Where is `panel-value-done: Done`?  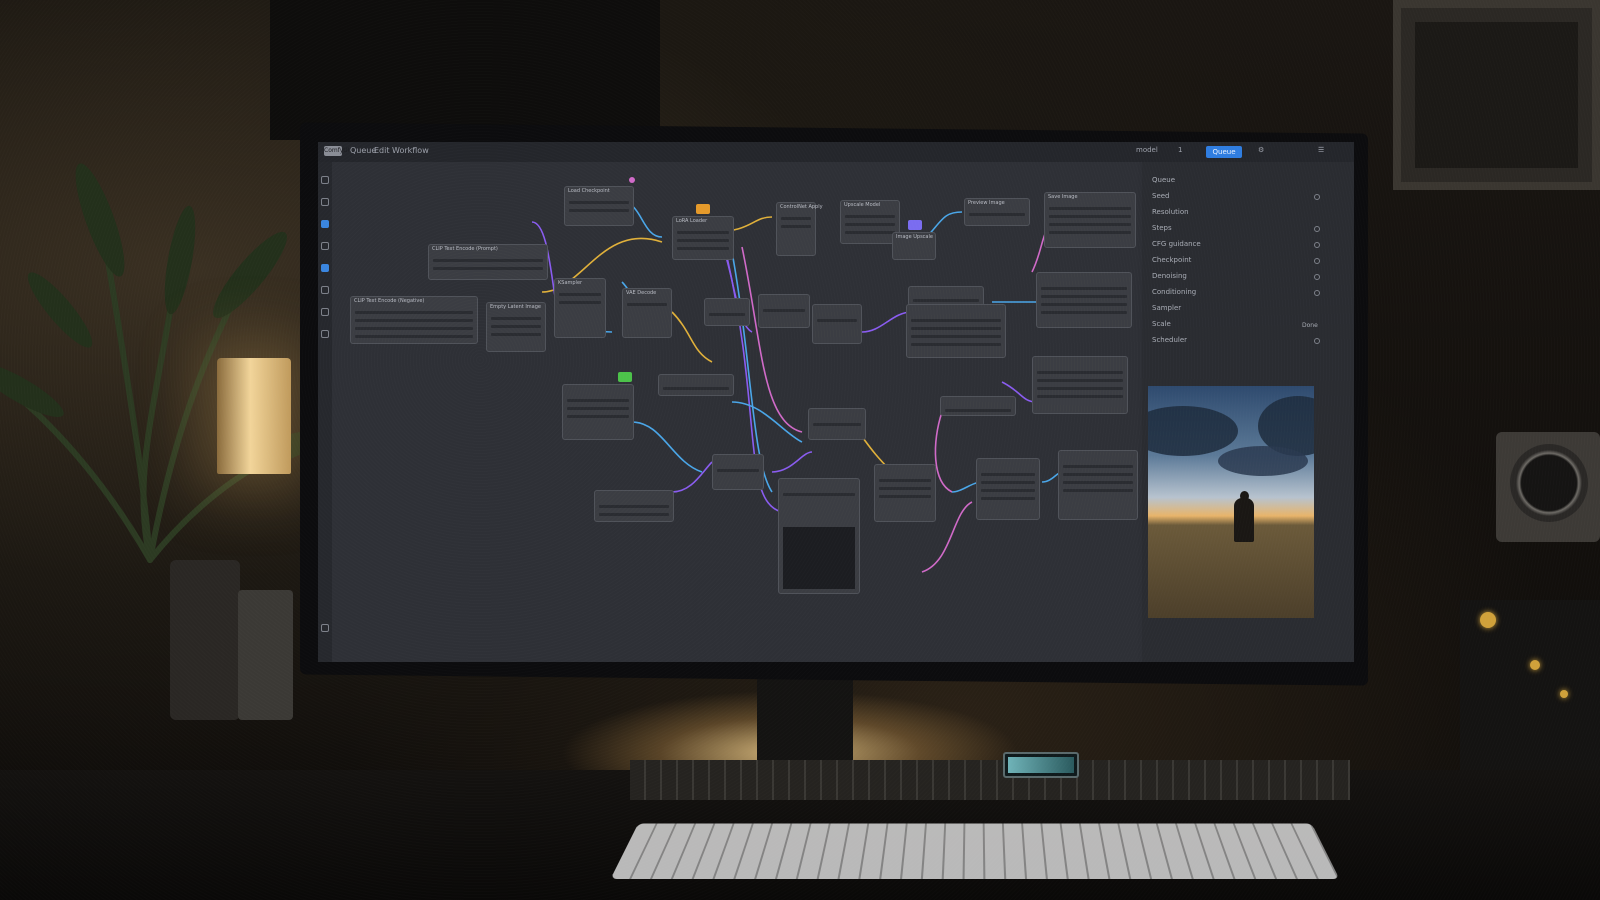 panel-value-done: Done is located at coordinates (1310, 325).